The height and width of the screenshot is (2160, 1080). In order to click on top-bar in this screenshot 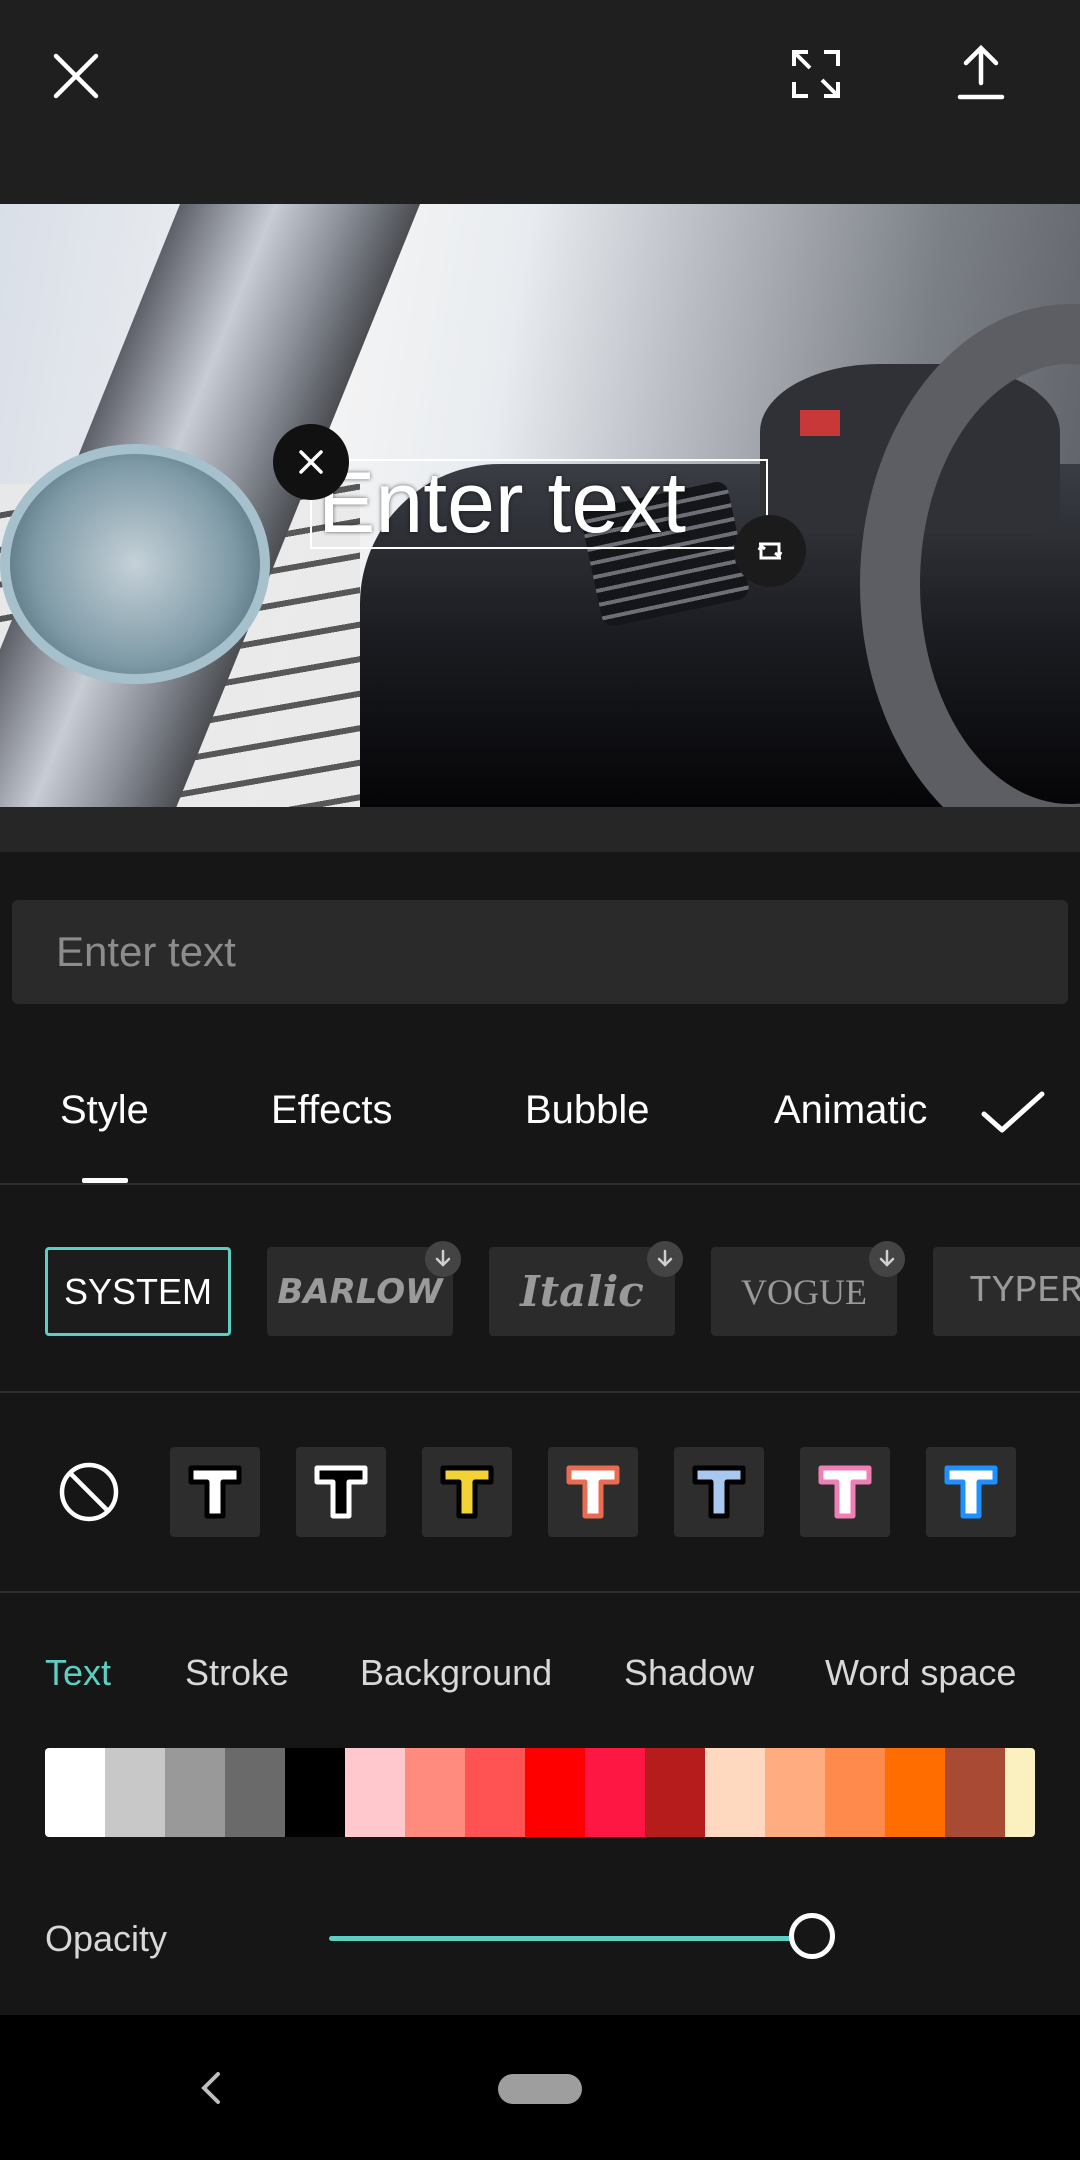, I will do `click(540, 102)`.